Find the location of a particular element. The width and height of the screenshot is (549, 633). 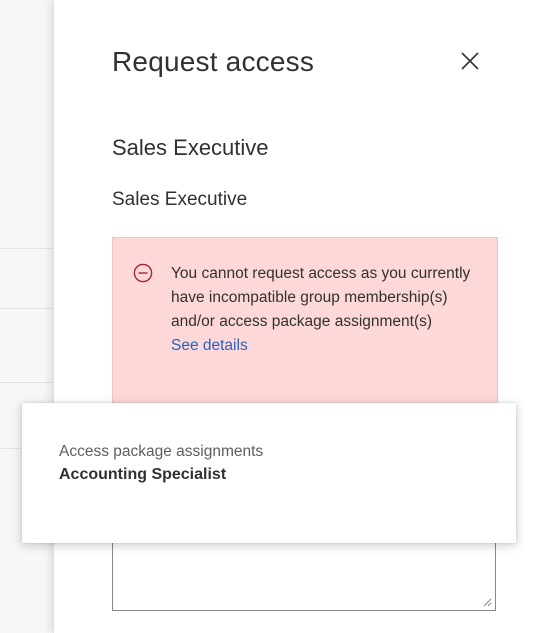

popup-label: Access package assignments is located at coordinates (161, 451).